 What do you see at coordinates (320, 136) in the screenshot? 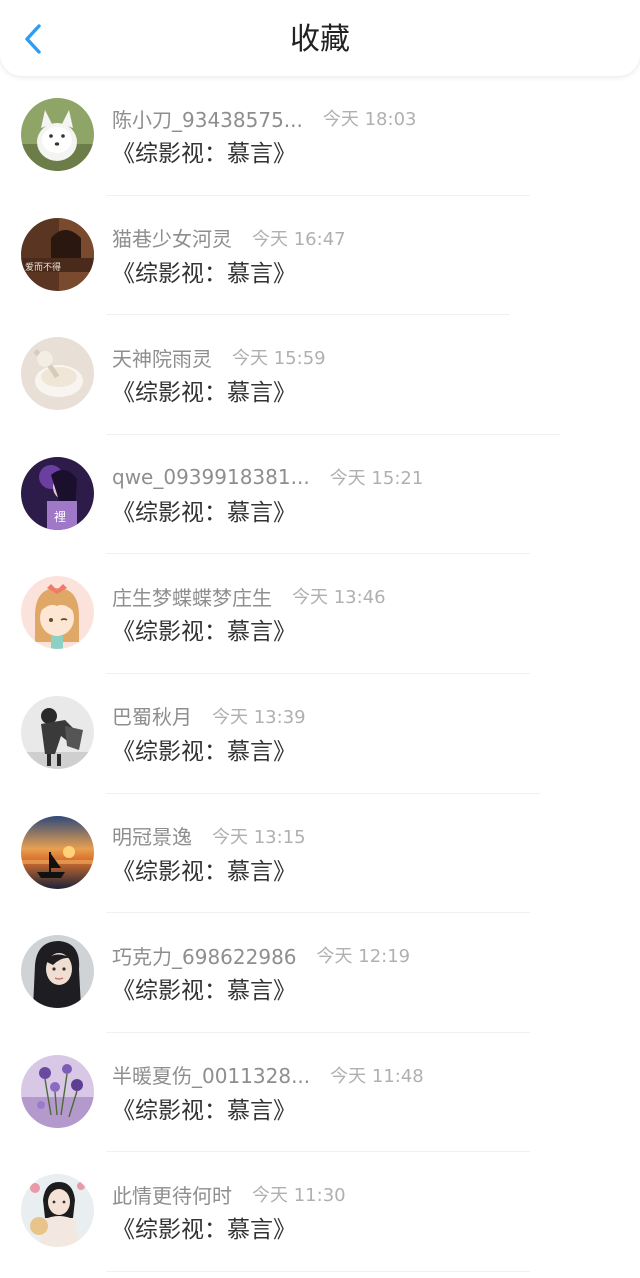
I see `list-item: 陈小刀_93438575... 今天 18:03 《综影视：慕言》` at bounding box center [320, 136].